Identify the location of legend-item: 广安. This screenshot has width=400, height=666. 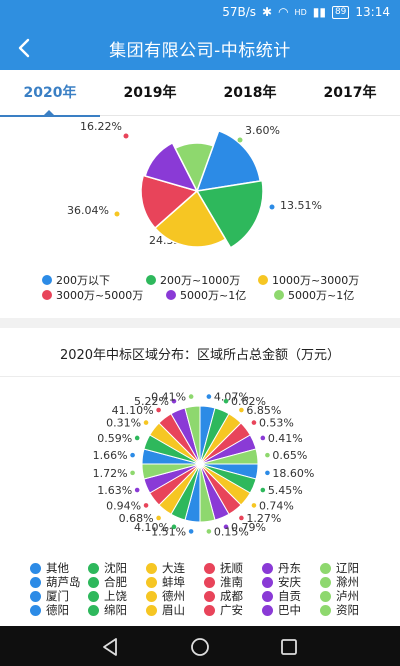
(223, 610).